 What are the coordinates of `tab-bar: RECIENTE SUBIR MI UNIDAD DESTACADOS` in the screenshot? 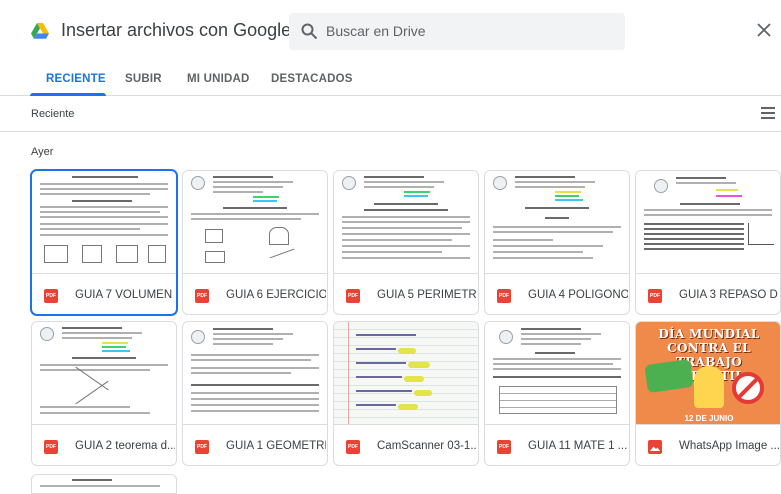 It's located at (390, 79).